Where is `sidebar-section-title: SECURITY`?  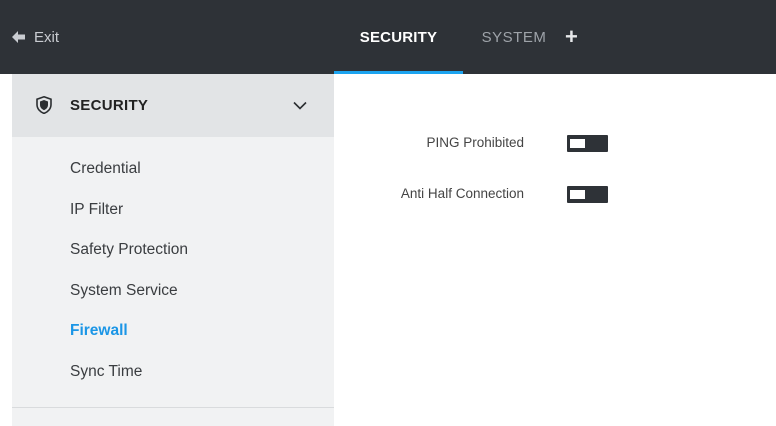 sidebar-section-title: SECURITY is located at coordinates (109, 105).